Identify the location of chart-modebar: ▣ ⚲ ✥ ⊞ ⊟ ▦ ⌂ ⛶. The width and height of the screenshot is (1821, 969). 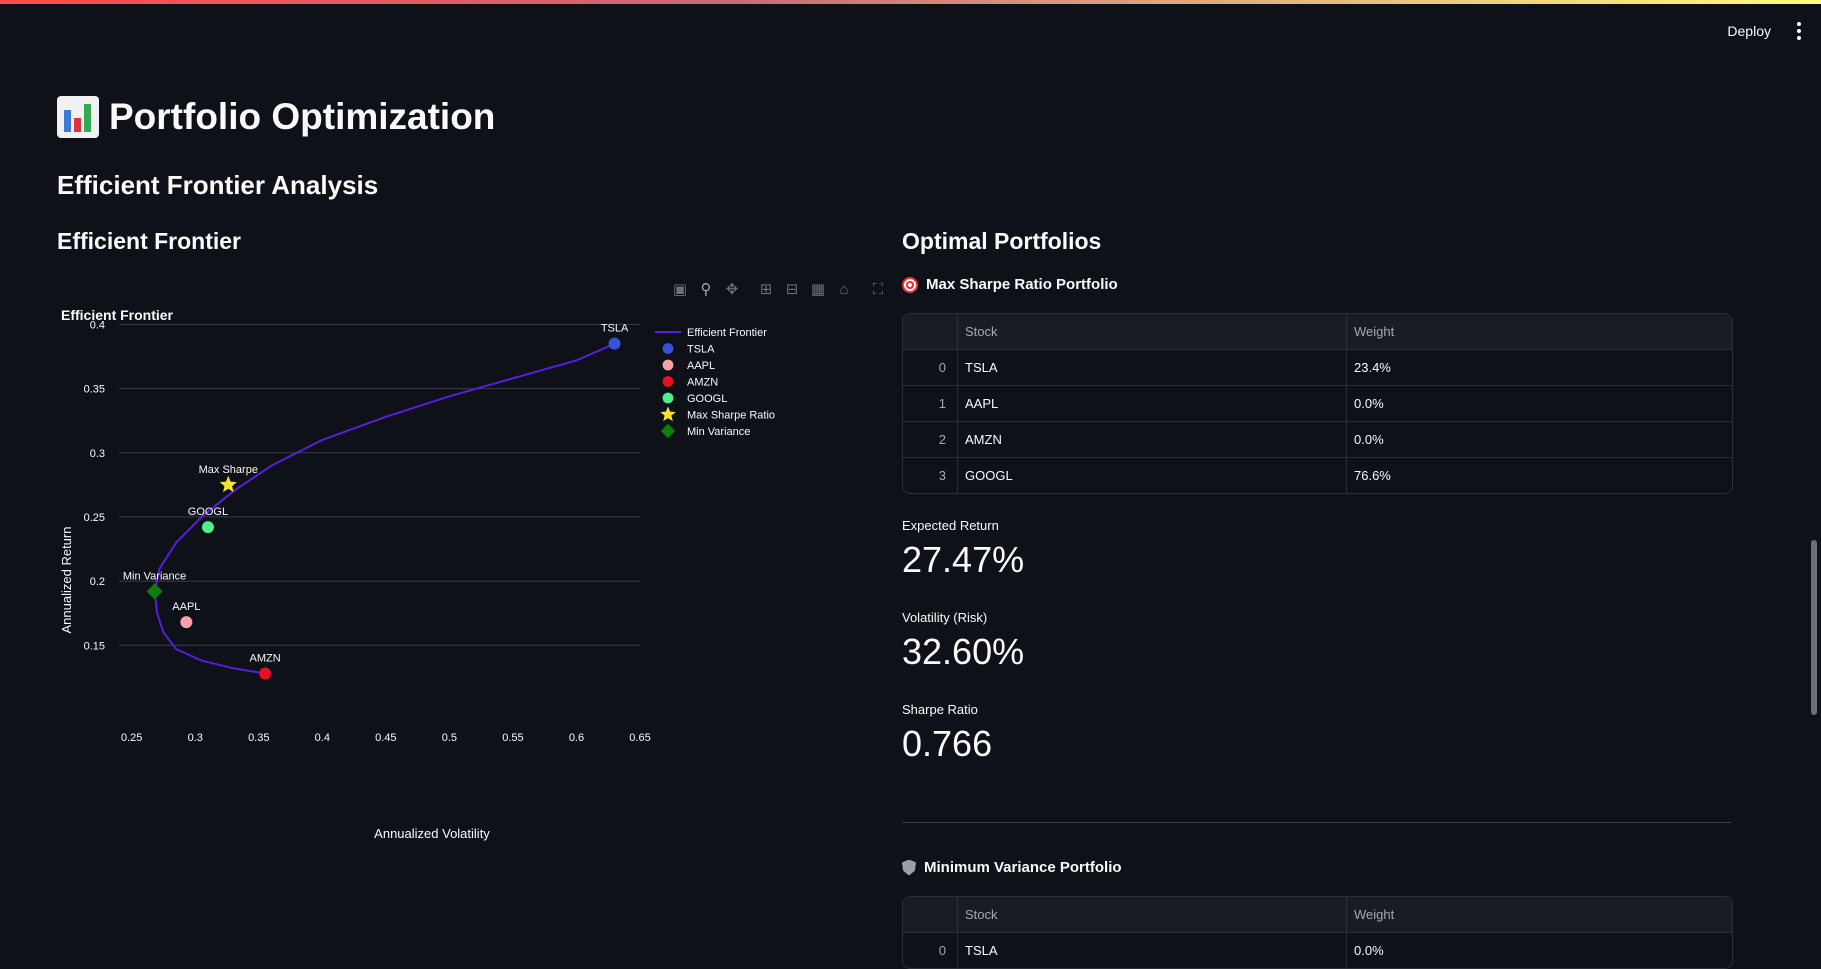
(779, 290).